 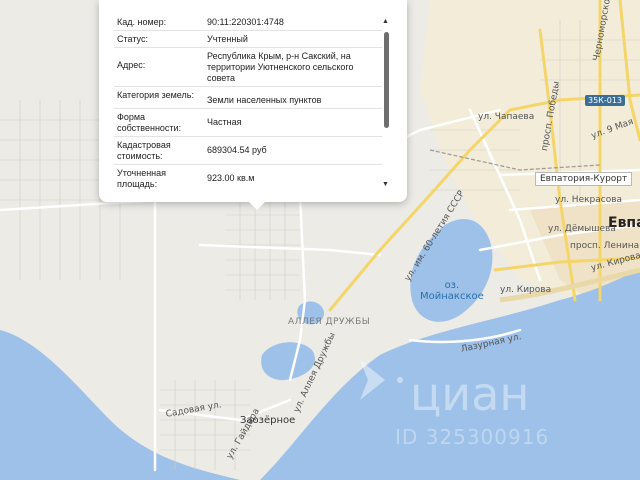 What do you see at coordinates (624, 223) in the screenshot?
I see `city-label-evpatoriya: Евпа` at bounding box center [624, 223].